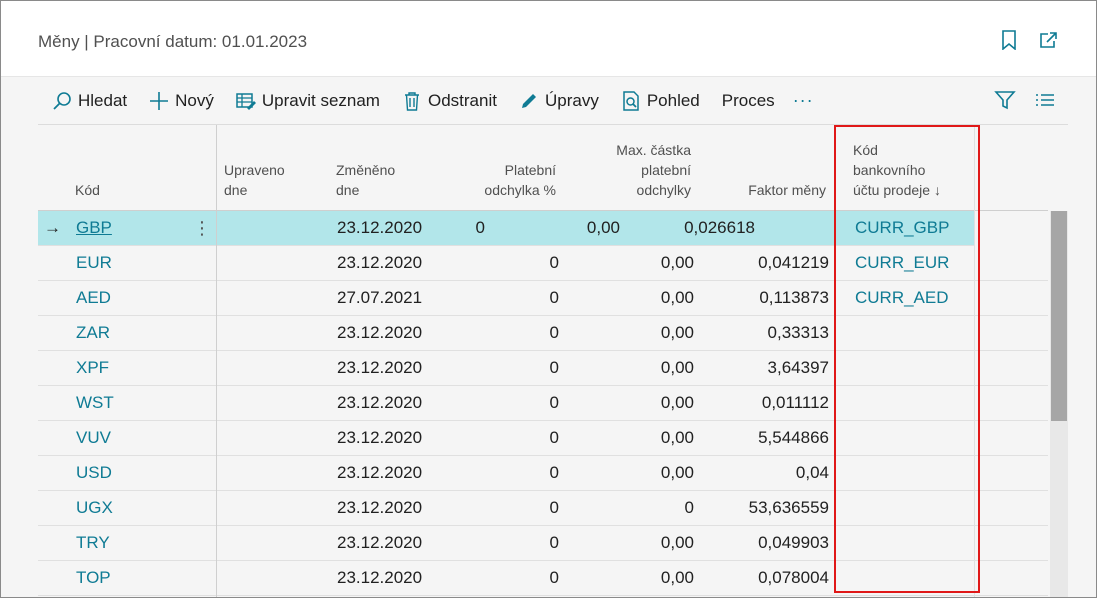  Describe the element at coordinates (663, 190) in the screenshot. I see `max-pay-tol-header-line3: odchylky` at that location.